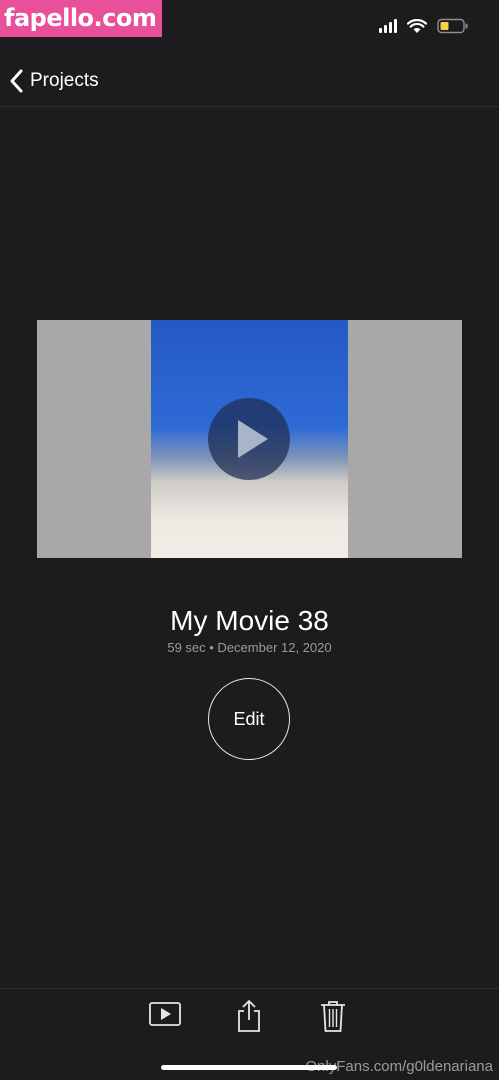  What do you see at coordinates (249, 83) in the screenshot?
I see `navigation-bar: Projects` at bounding box center [249, 83].